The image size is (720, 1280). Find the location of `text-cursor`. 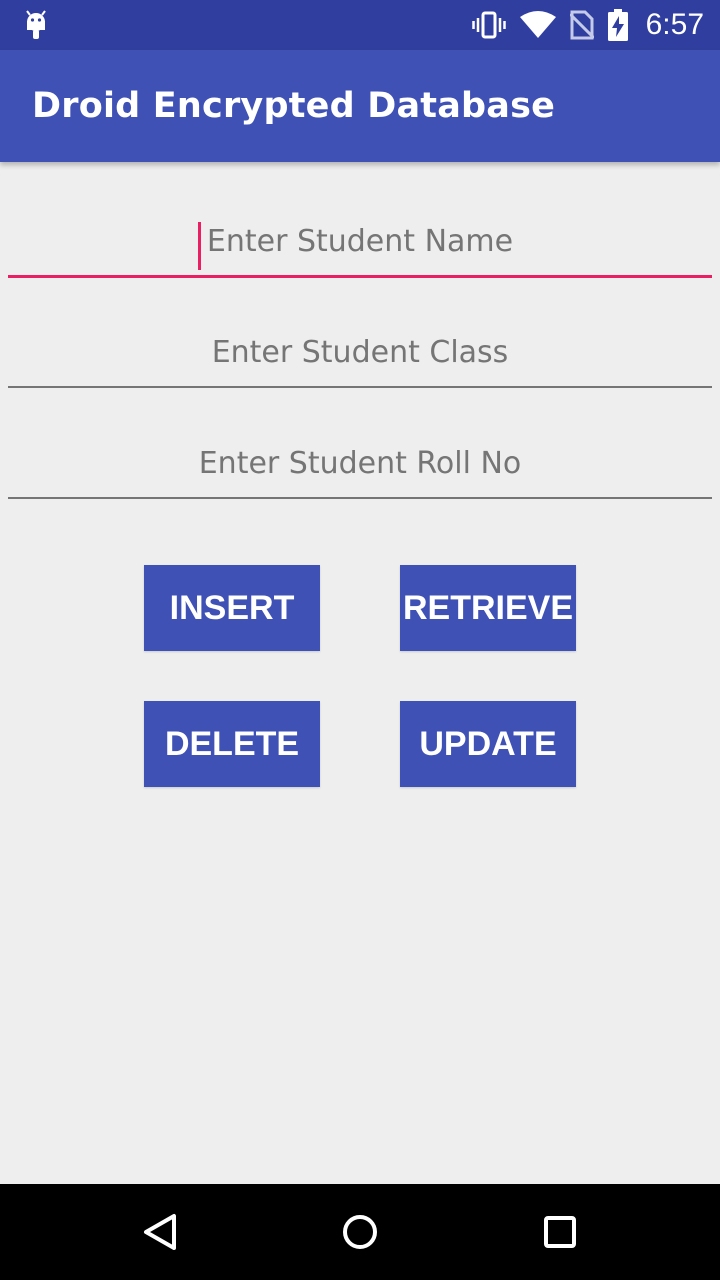

text-cursor is located at coordinates (199, 246).